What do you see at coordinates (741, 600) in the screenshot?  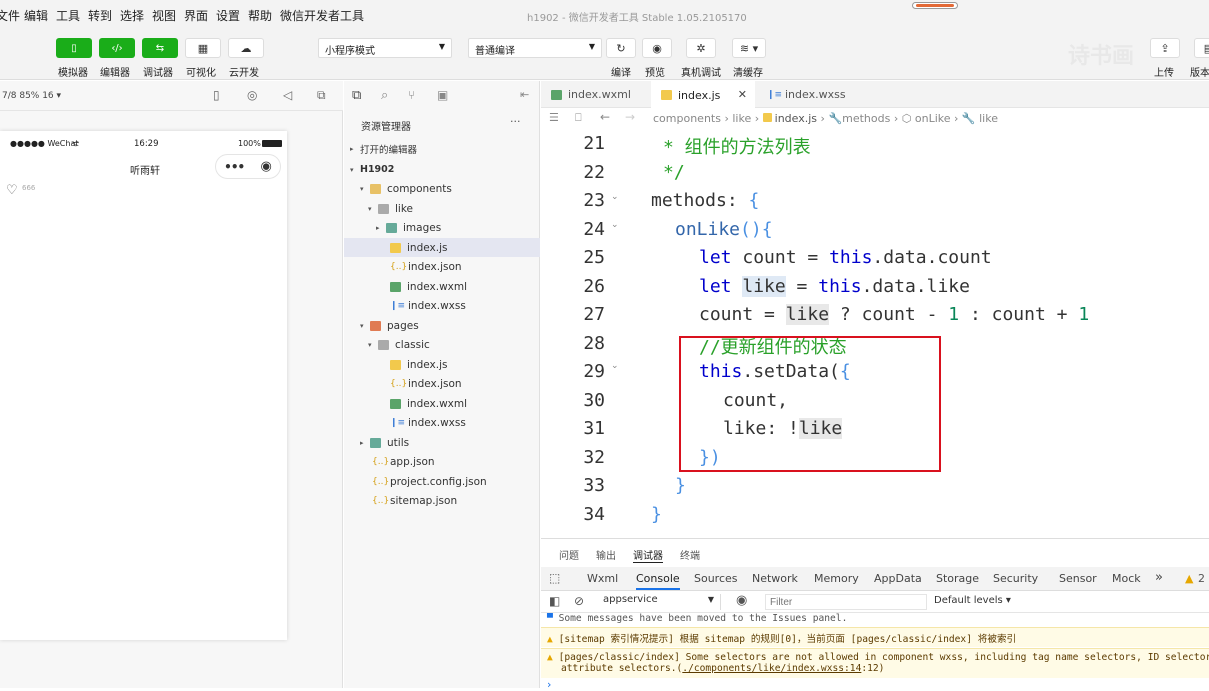 I see `eye-icon: ◉` at bounding box center [741, 600].